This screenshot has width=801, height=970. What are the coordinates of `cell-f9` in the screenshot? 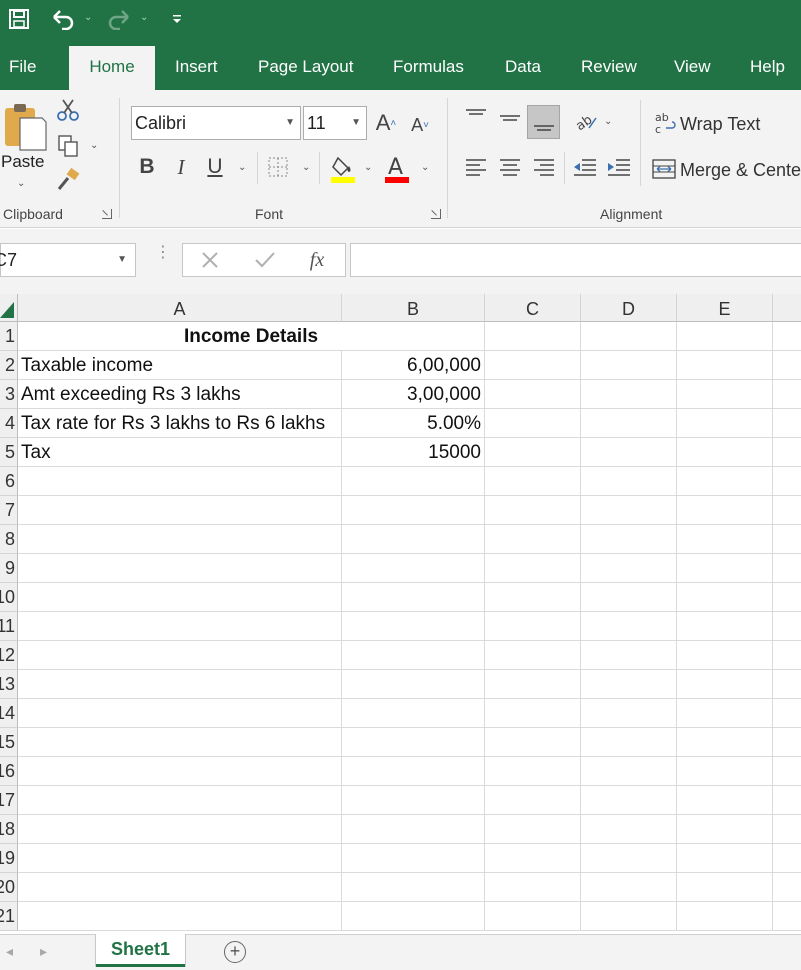 It's located at (787, 568).